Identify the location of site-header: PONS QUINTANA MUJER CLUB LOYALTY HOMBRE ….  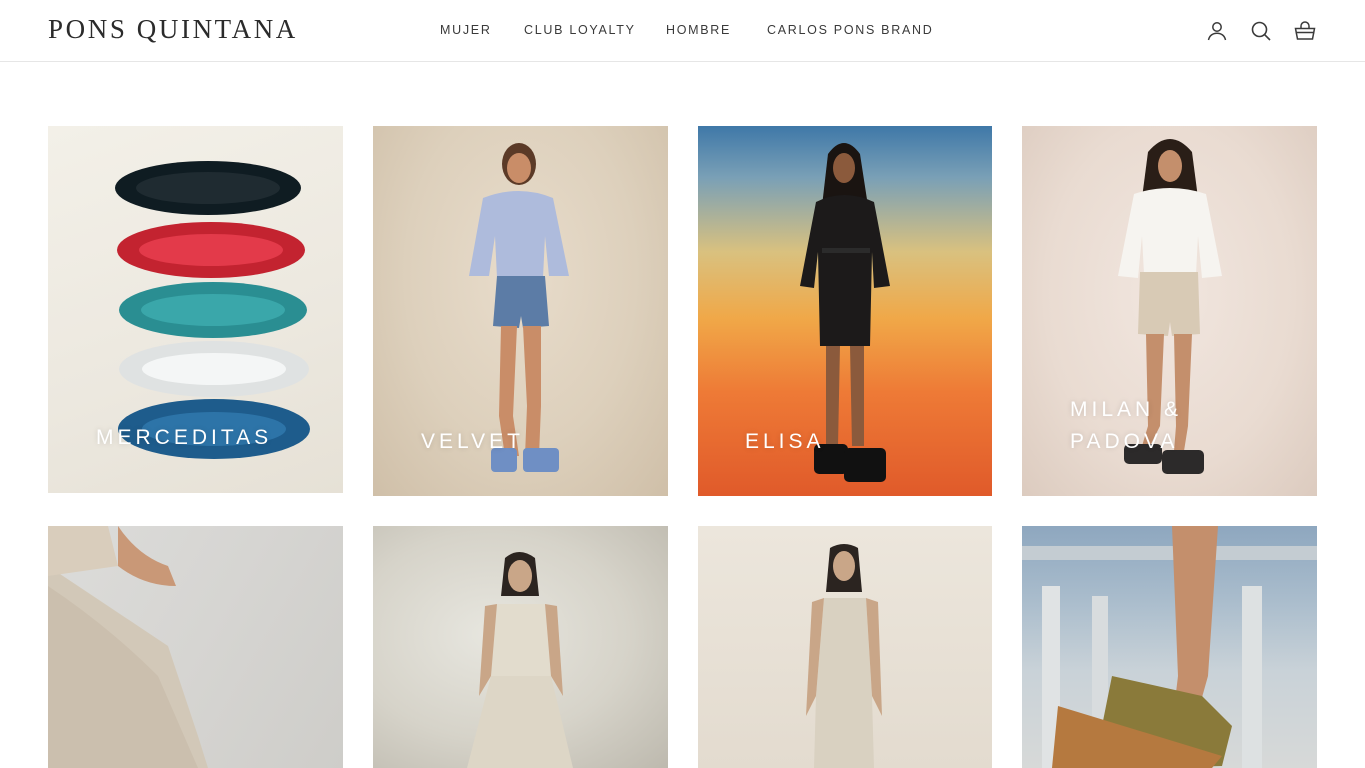
(682, 31).